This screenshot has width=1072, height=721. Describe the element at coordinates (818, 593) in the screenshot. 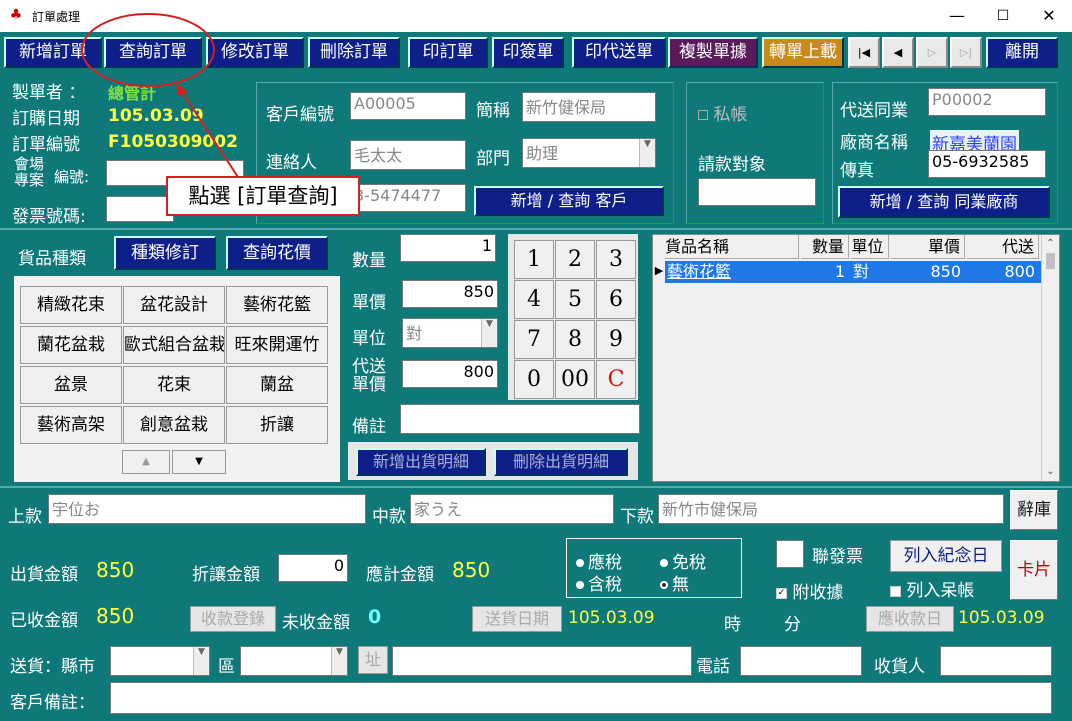

I see `attach-receipt-label: 附收據` at that location.